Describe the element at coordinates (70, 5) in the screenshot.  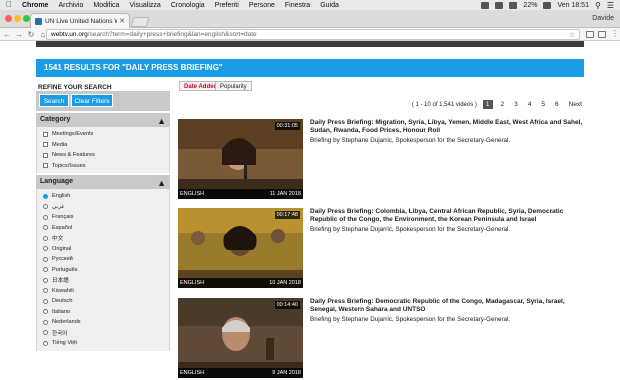
I see `menu-archivio: Archivio` at that location.